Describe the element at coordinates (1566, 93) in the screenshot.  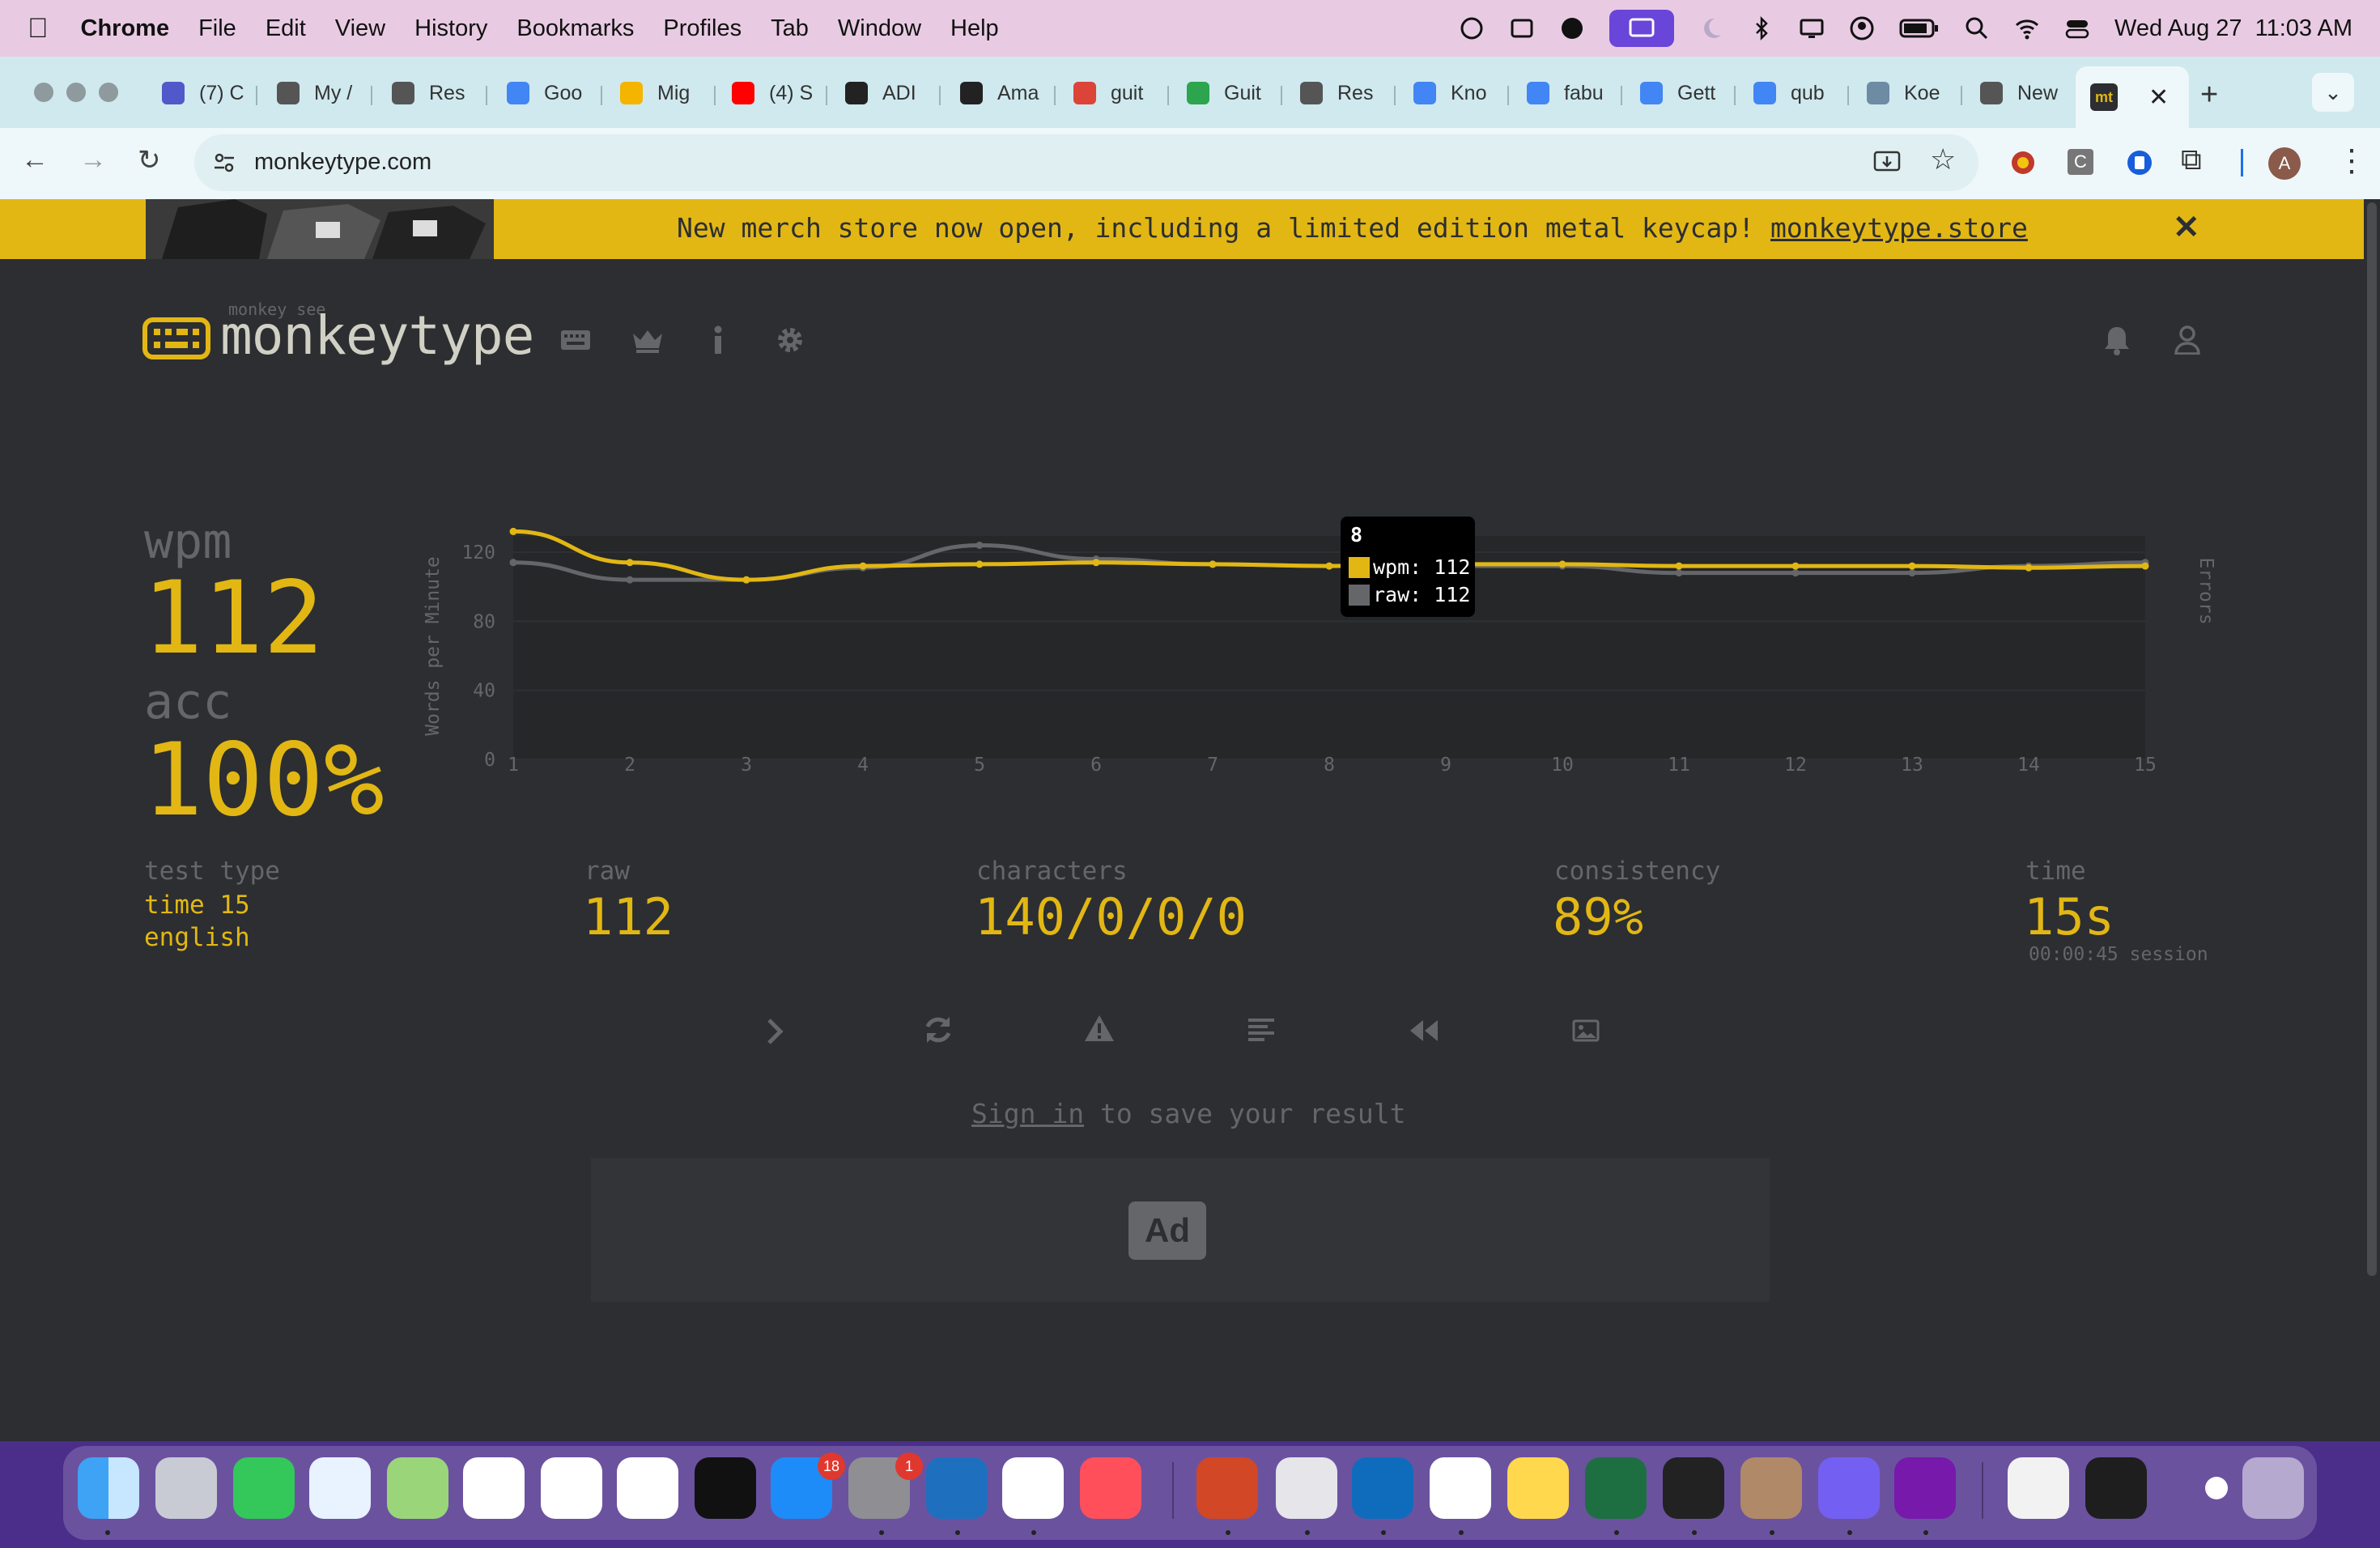
I see `browser-tab: fabu` at that location.